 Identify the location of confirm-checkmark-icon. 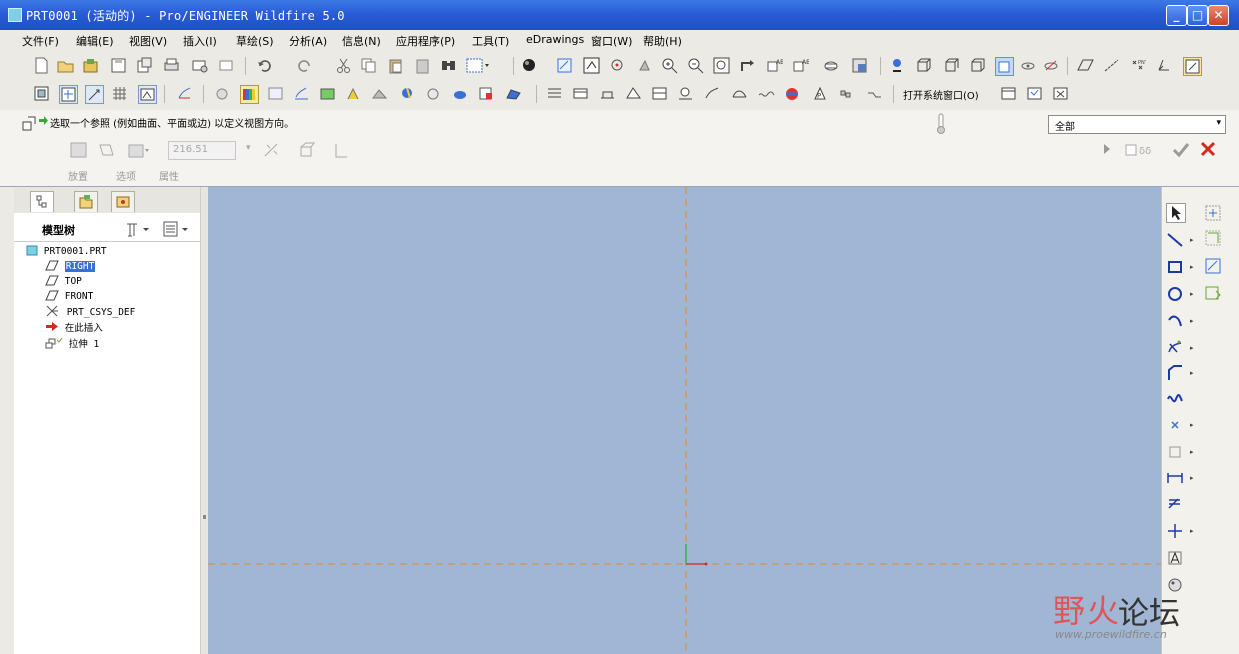
(1181, 150).